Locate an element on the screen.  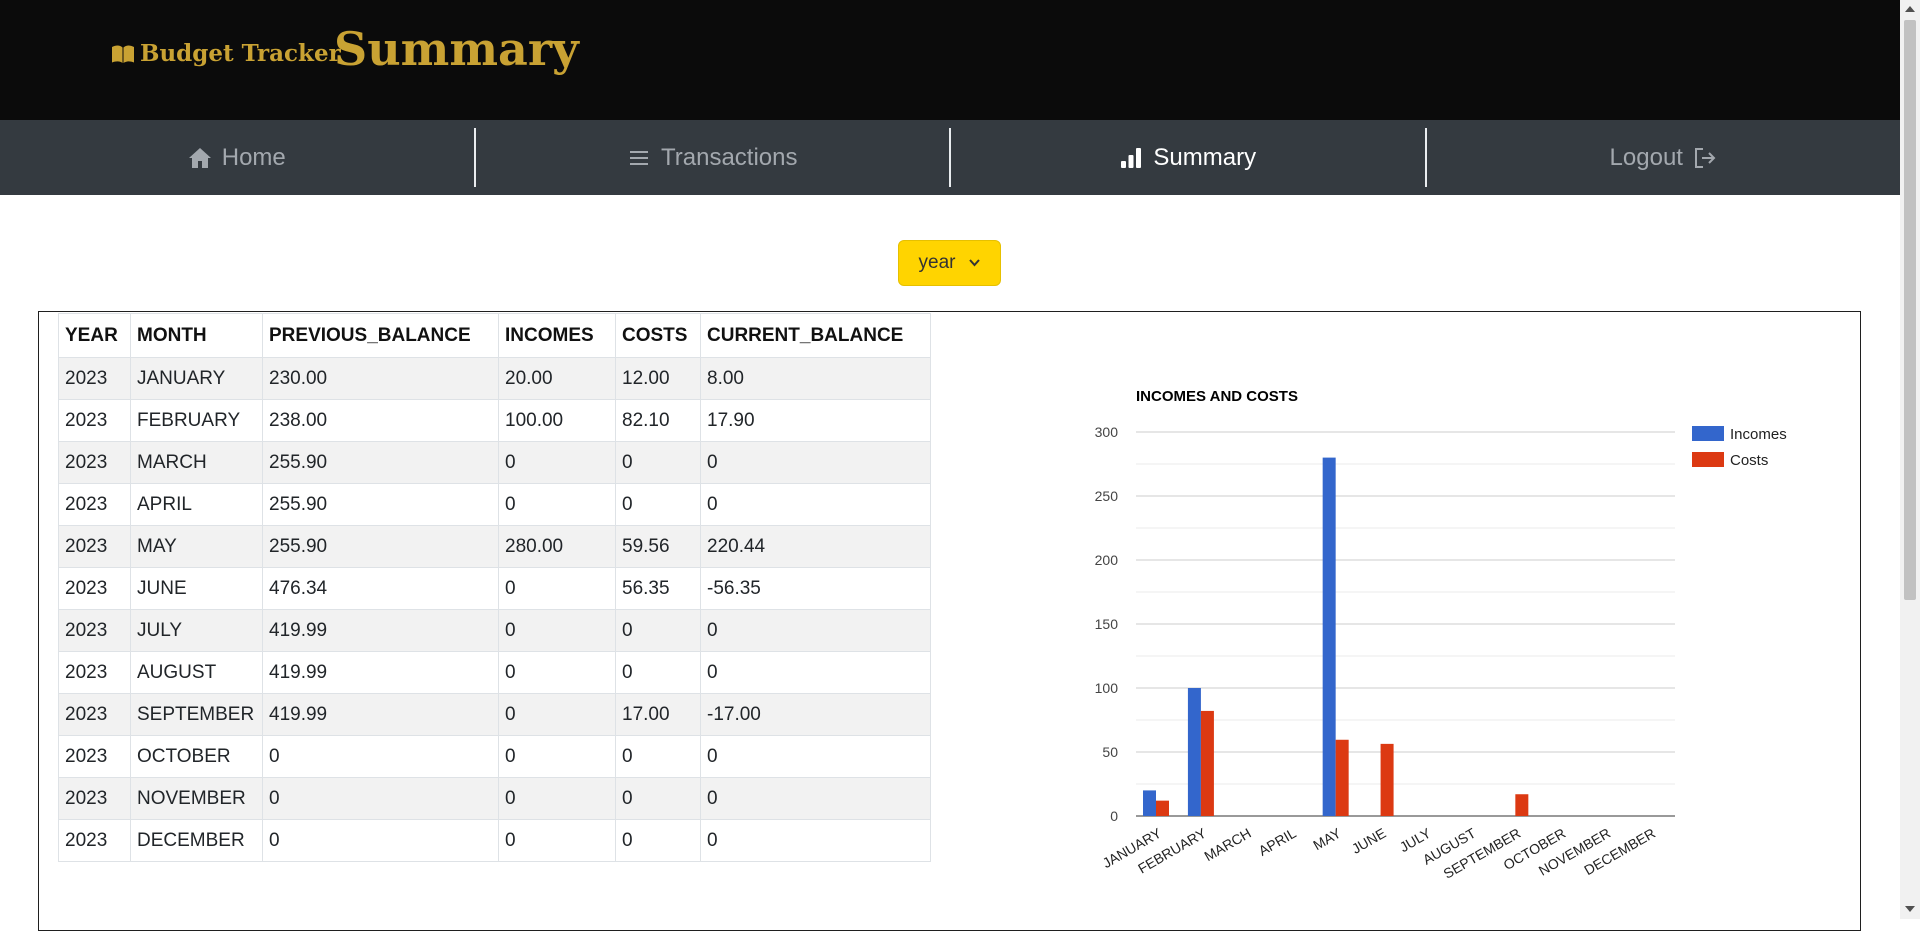
table-cell: FEBRUARY is located at coordinates (196, 420).